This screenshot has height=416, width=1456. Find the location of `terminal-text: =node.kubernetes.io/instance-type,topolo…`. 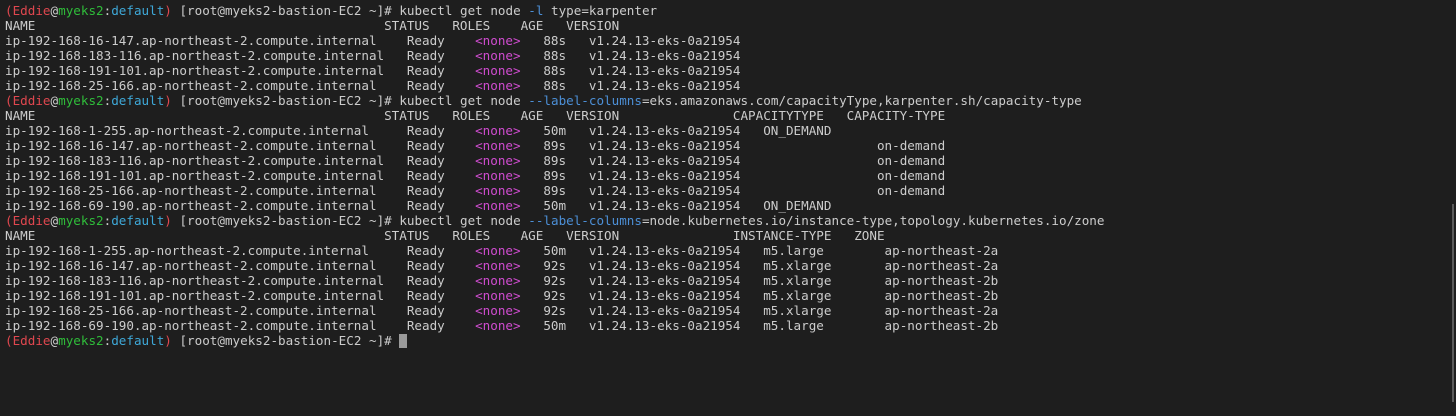

terminal-text: =node.kubernetes.io/instance-type,topolo… is located at coordinates (873, 220).